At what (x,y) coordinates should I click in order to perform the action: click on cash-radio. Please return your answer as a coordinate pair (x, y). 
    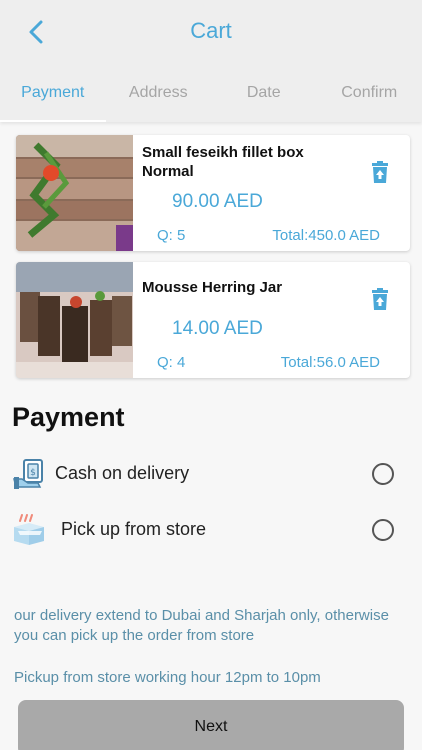
    Looking at the image, I should click on (383, 474).